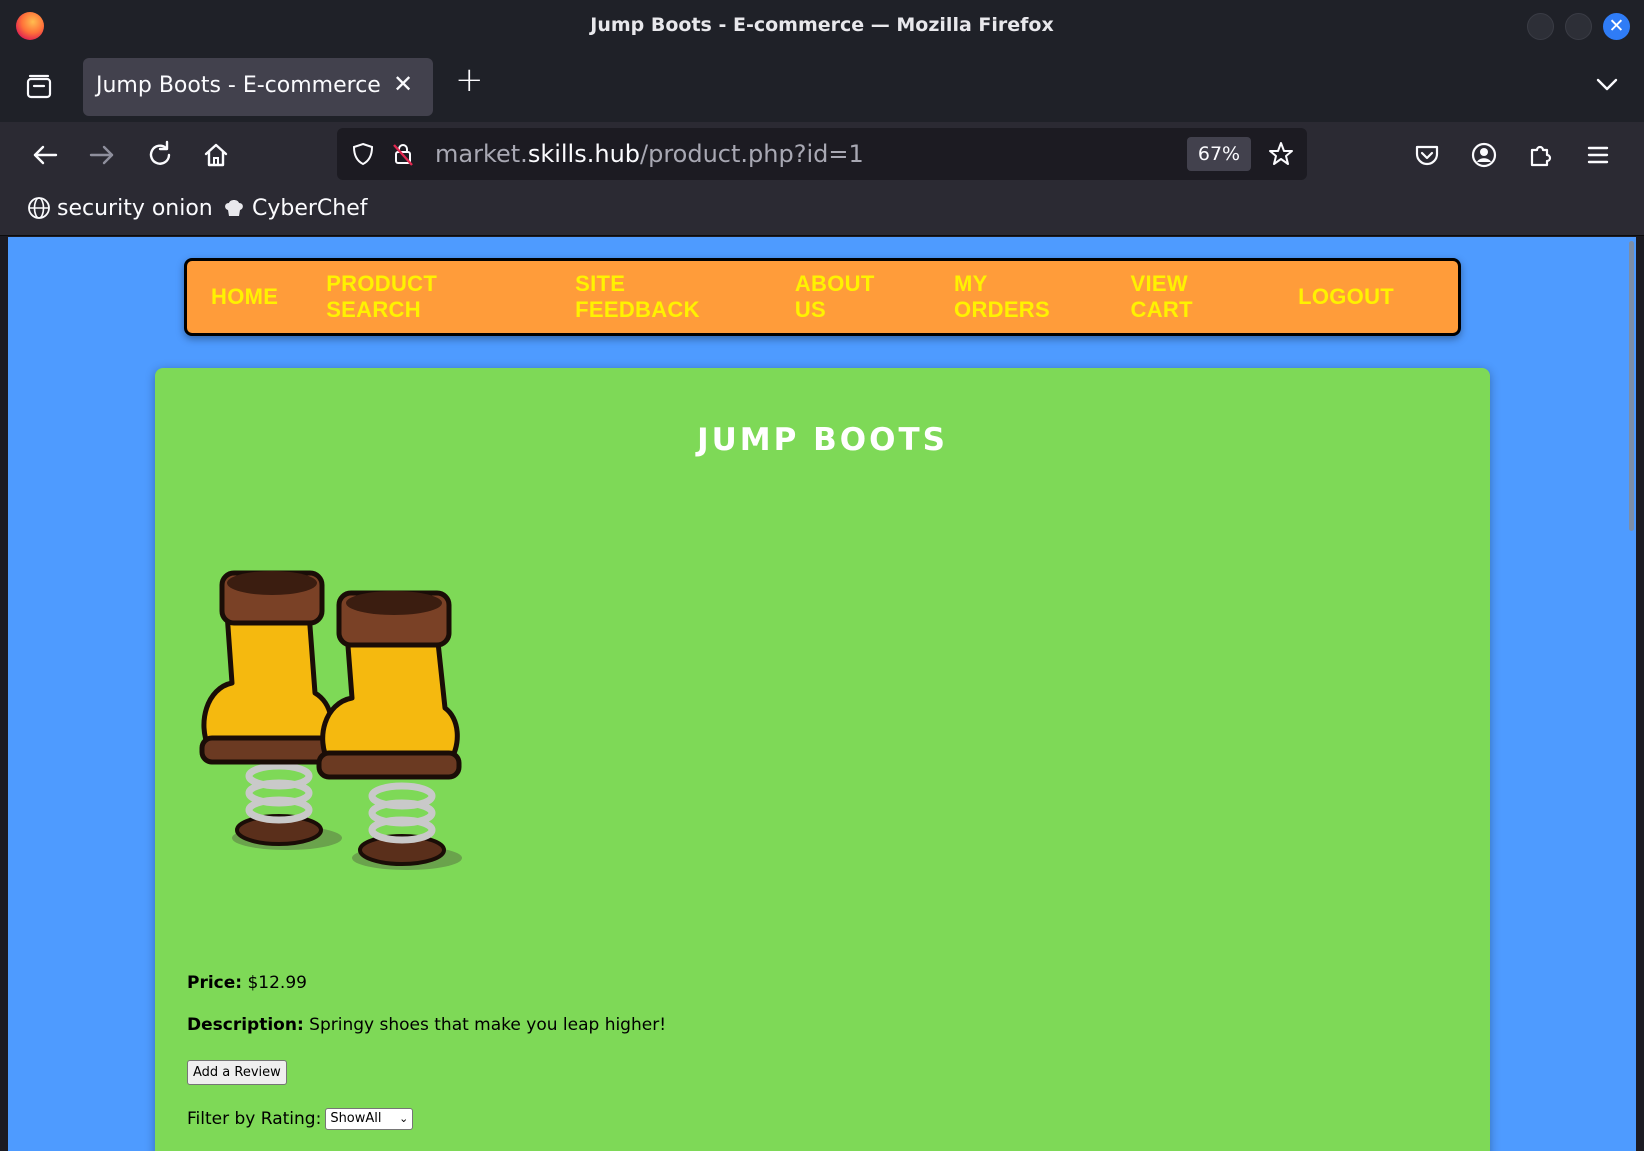 The height and width of the screenshot is (1151, 1644). Describe the element at coordinates (1191, 297) in the screenshot. I see `nav-view-cart-link: VIEW CART` at that location.